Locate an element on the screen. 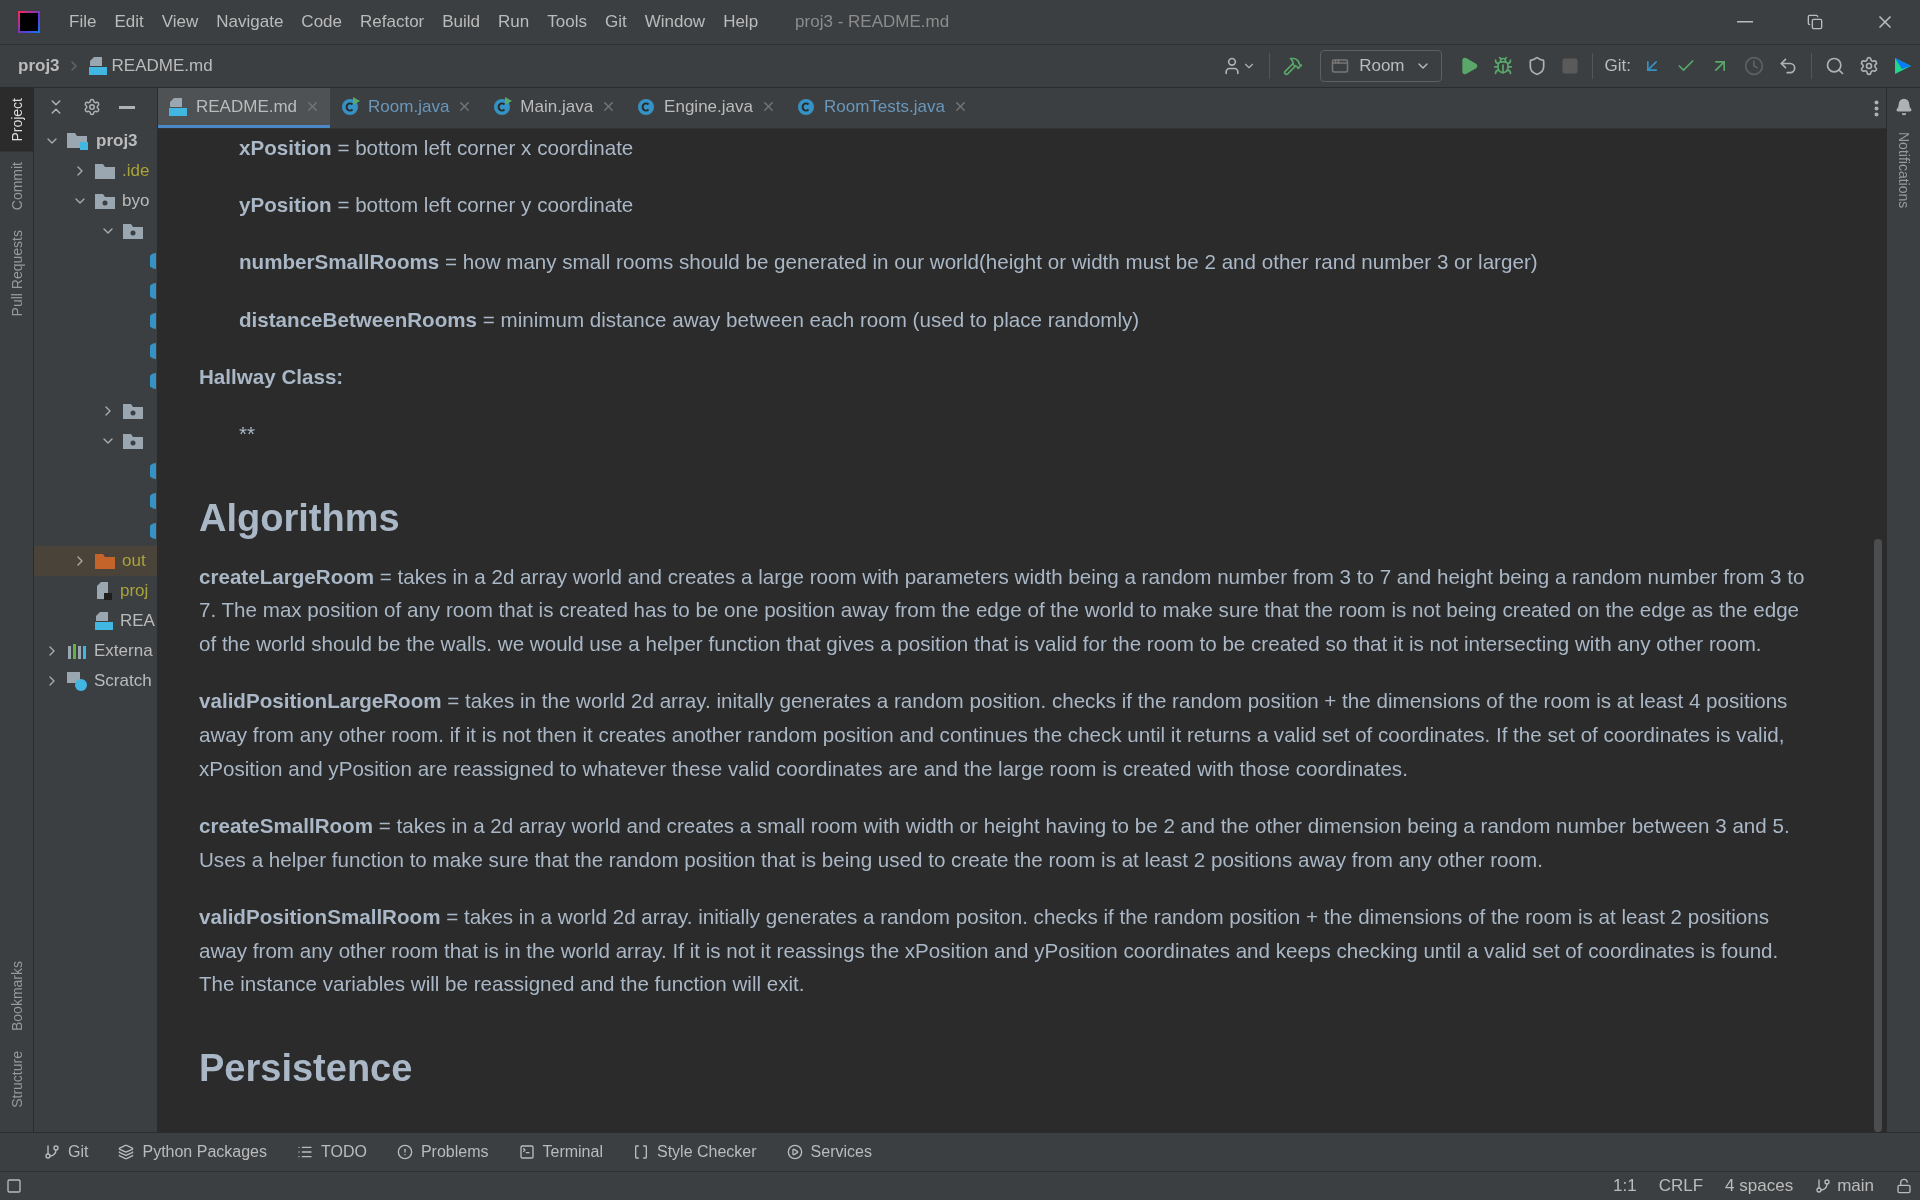  tool-window-button: Services is located at coordinates (829, 1152).